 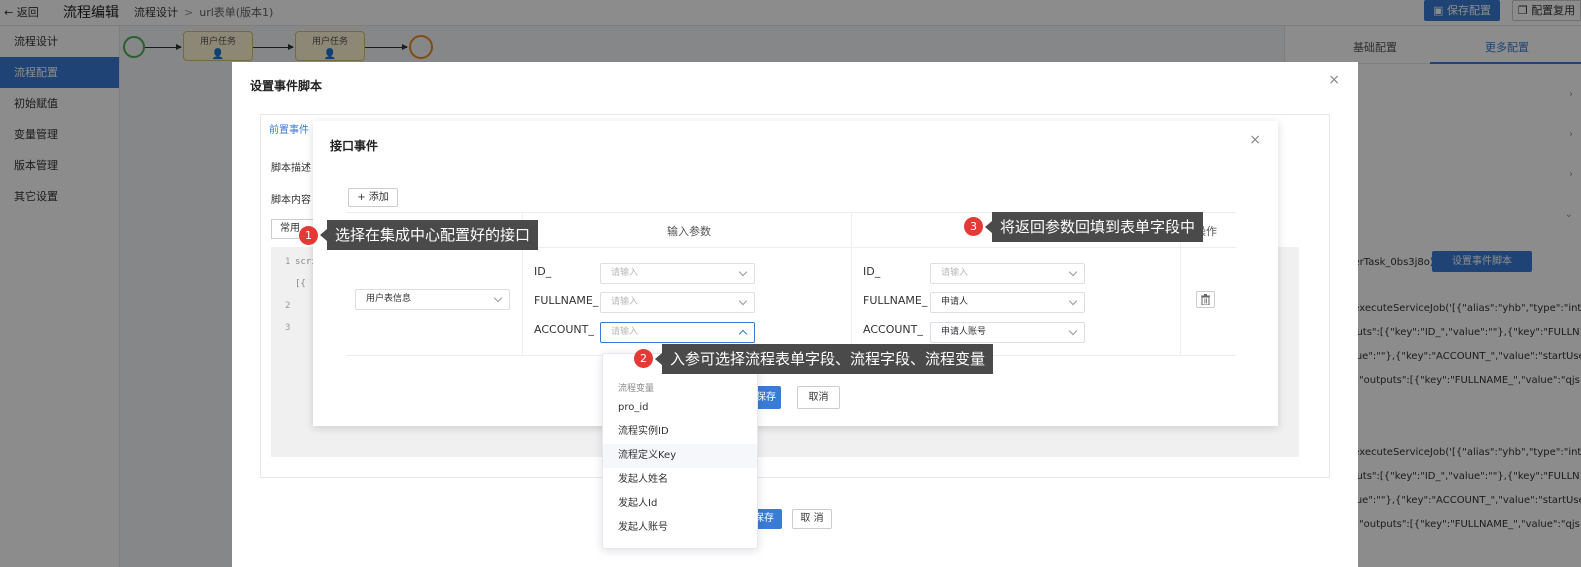 What do you see at coordinates (1094, 227) in the screenshot?
I see `callout-tooltip: 将返回参数回填到表单字段中` at bounding box center [1094, 227].